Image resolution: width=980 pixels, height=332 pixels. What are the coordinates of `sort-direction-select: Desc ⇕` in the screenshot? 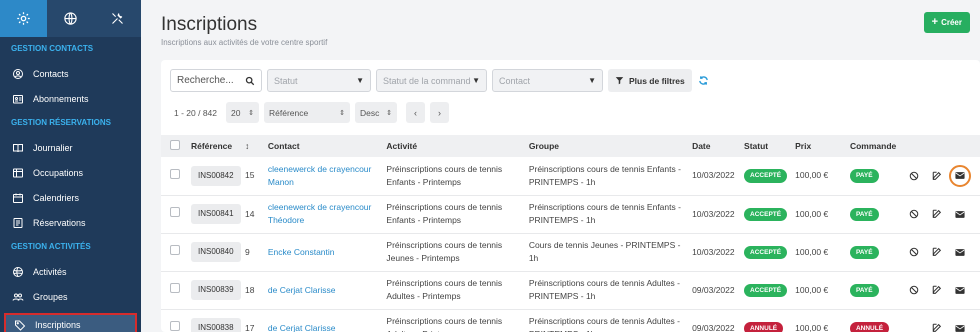 It's located at (376, 112).